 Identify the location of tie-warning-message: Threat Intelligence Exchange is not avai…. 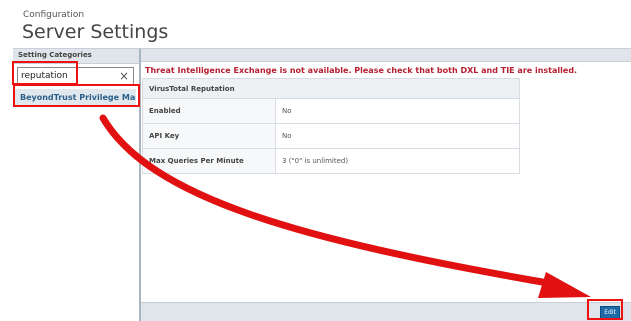
(361, 70).